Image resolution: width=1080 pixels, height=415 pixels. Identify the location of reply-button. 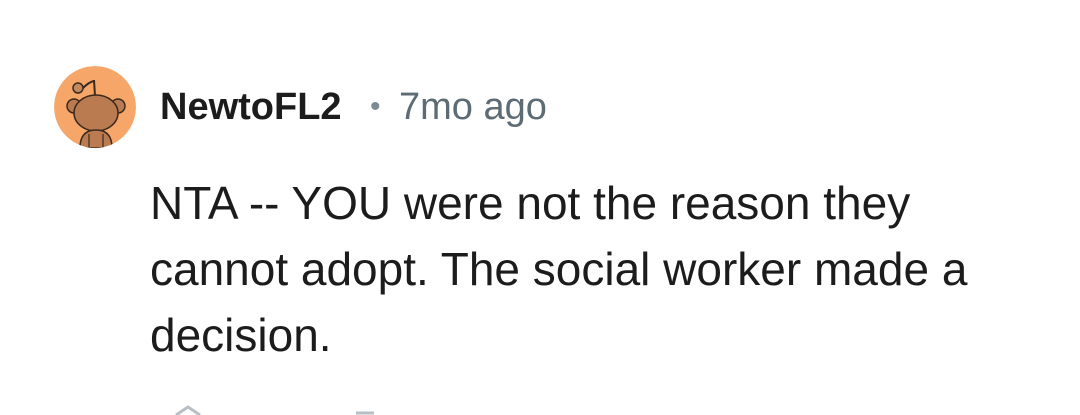
(372, 409).